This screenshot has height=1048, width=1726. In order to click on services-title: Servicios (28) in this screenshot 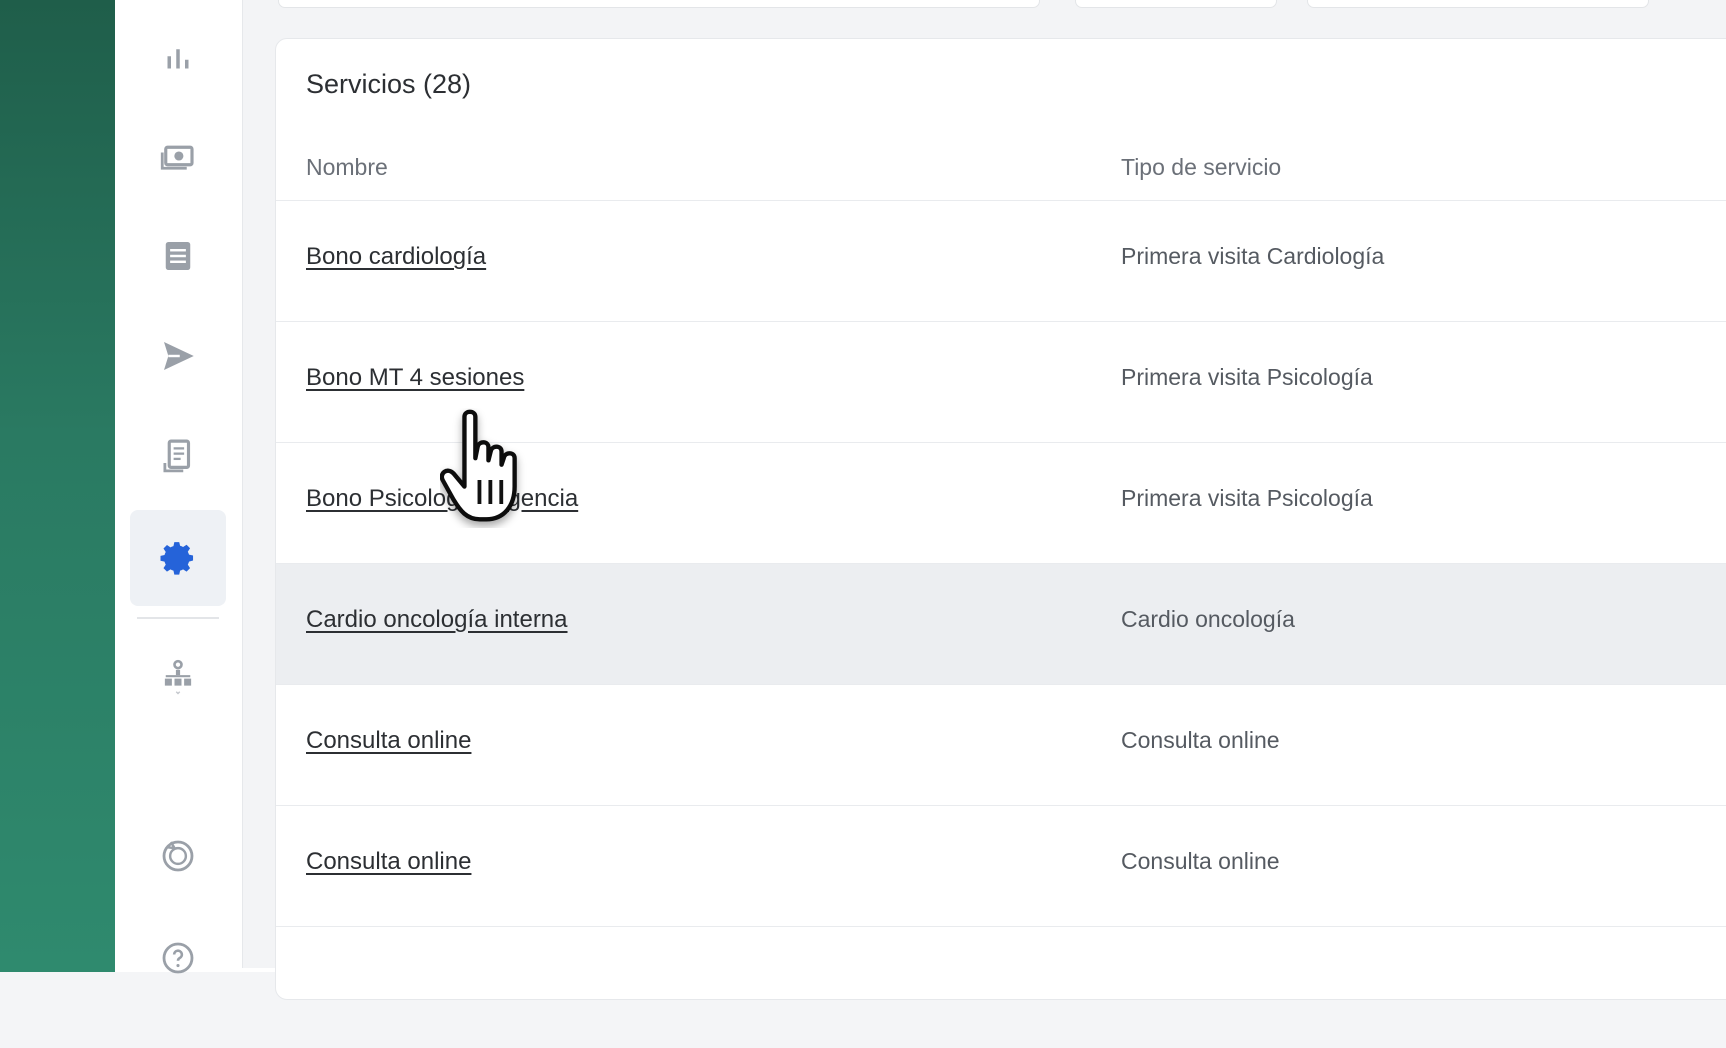, I will do `click(389, 84)`.